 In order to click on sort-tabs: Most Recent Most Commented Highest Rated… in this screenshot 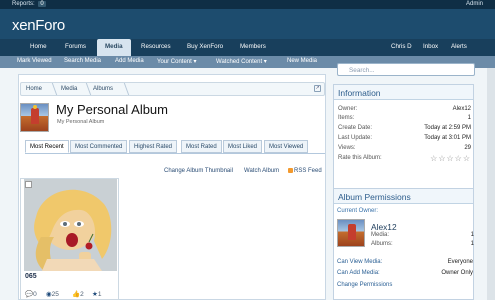, I will do `click(175, 147)`.